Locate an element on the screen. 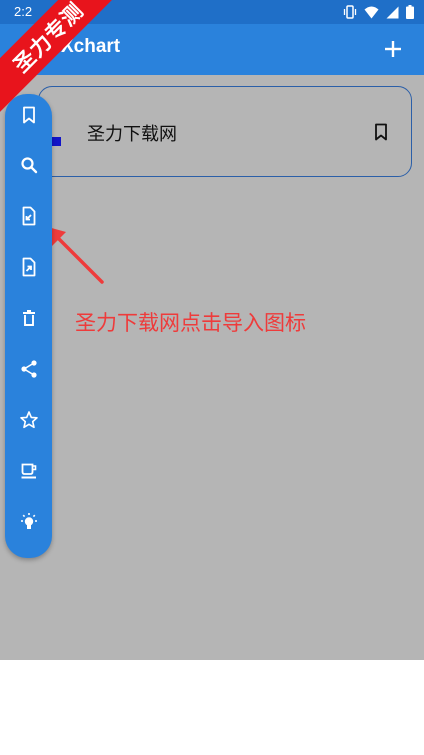 This screenshot has width=424, height=755. sidebar-share-button is located at coordinates (28, 369).